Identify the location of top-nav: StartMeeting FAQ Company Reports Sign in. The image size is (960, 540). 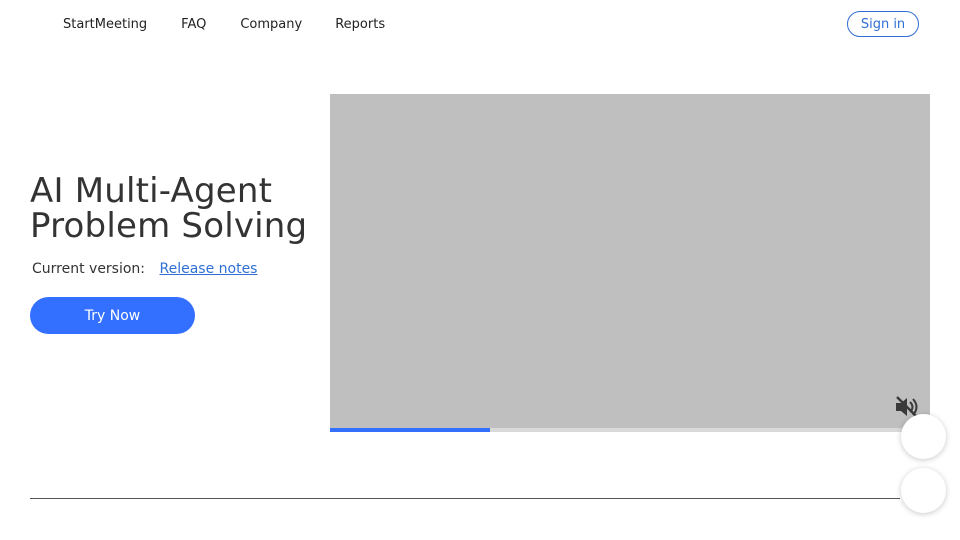
(480, 25).